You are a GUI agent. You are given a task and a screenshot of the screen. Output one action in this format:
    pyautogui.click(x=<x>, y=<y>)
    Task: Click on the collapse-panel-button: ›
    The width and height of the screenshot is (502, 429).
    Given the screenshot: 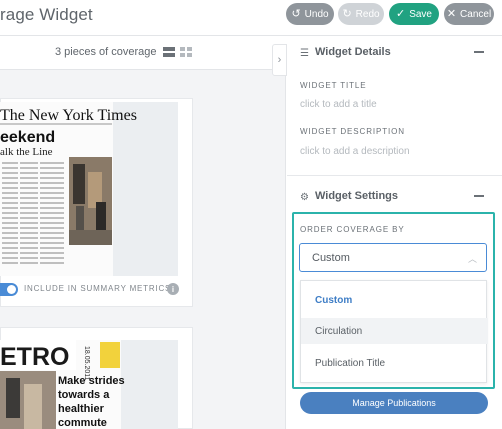 What is the action you would take?
    pyautogui.click(x=279, y=60)
    